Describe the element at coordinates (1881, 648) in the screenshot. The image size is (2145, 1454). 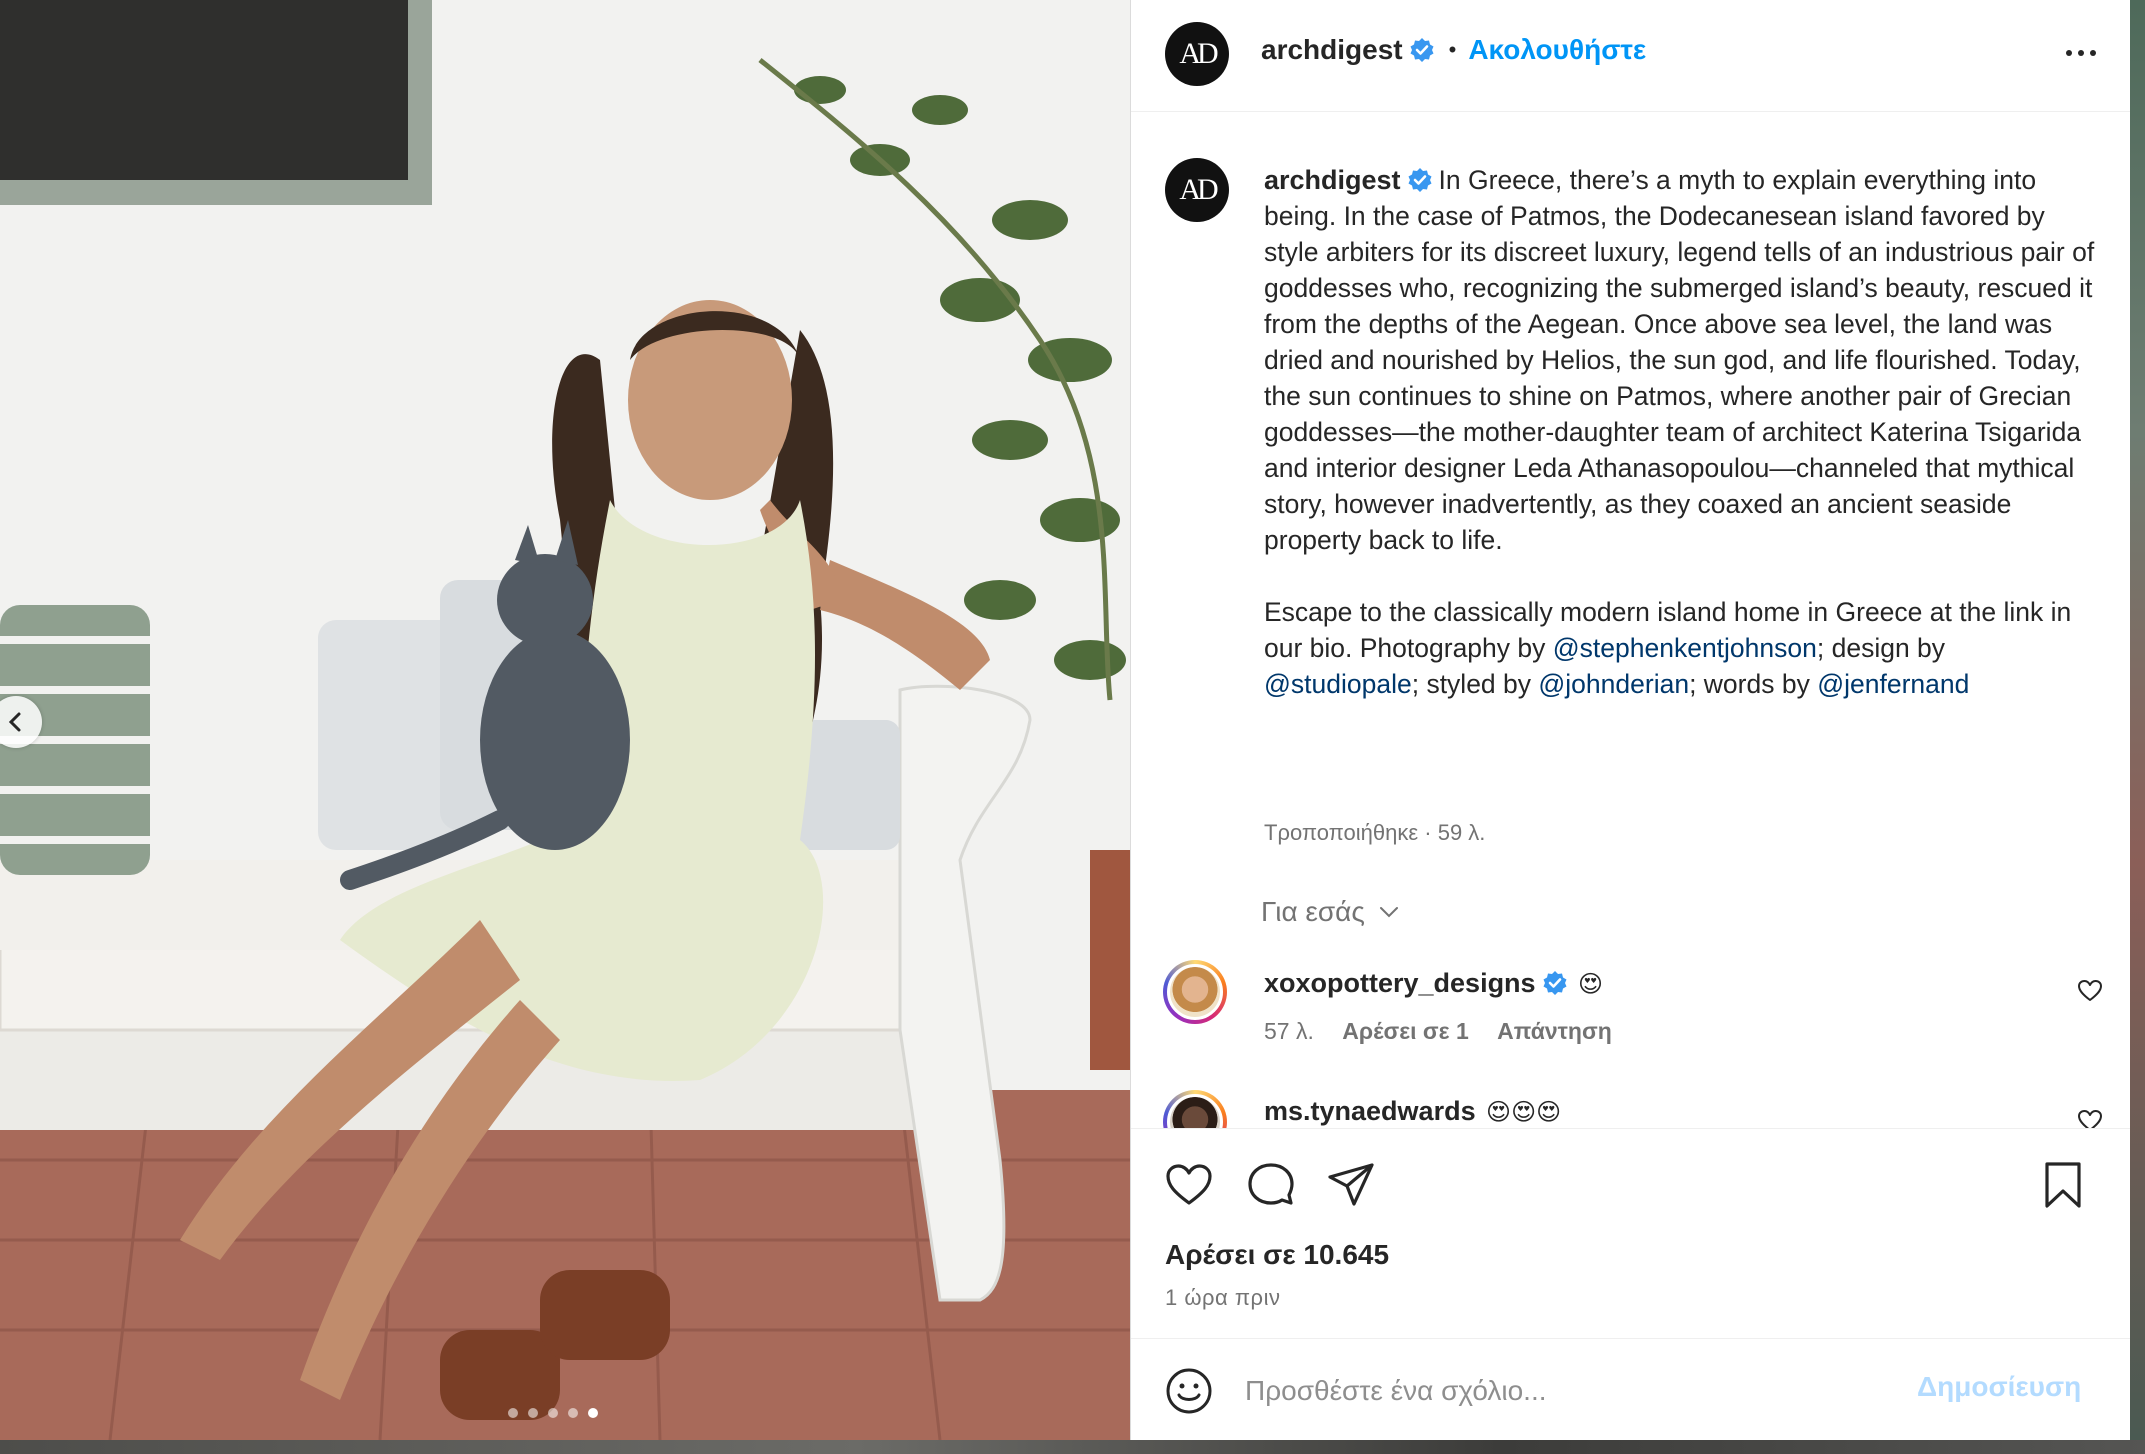
I see `caption-text-2b: ; design by` at that location.